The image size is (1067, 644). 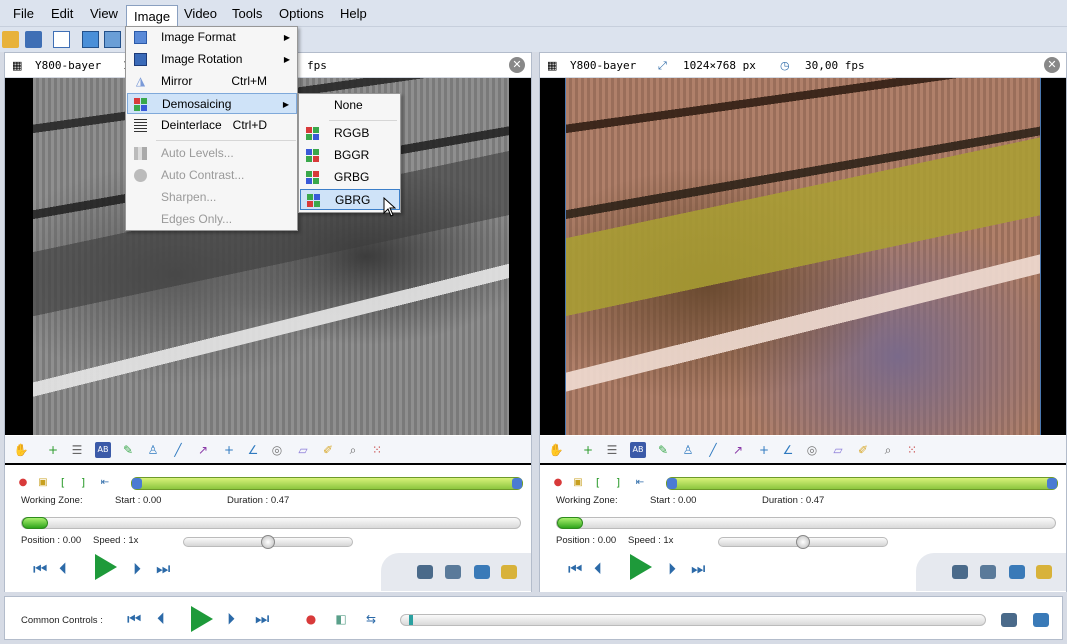 What do you see at coordinates (61, 39) in the screenshot?
I see `layout-icon` at bounding box center [61, 39].